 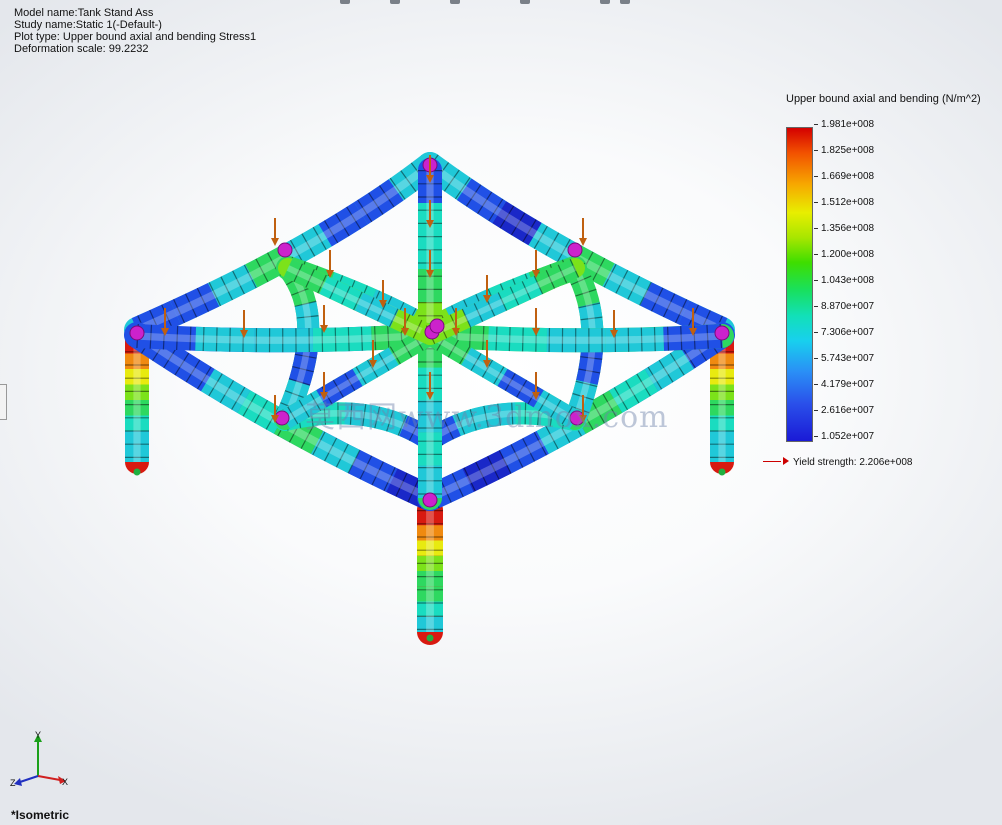 What do you see at coordinates (772, 461) in the screenshot?
I see `yield-arrow-icon` at bounding box center [772, 461].